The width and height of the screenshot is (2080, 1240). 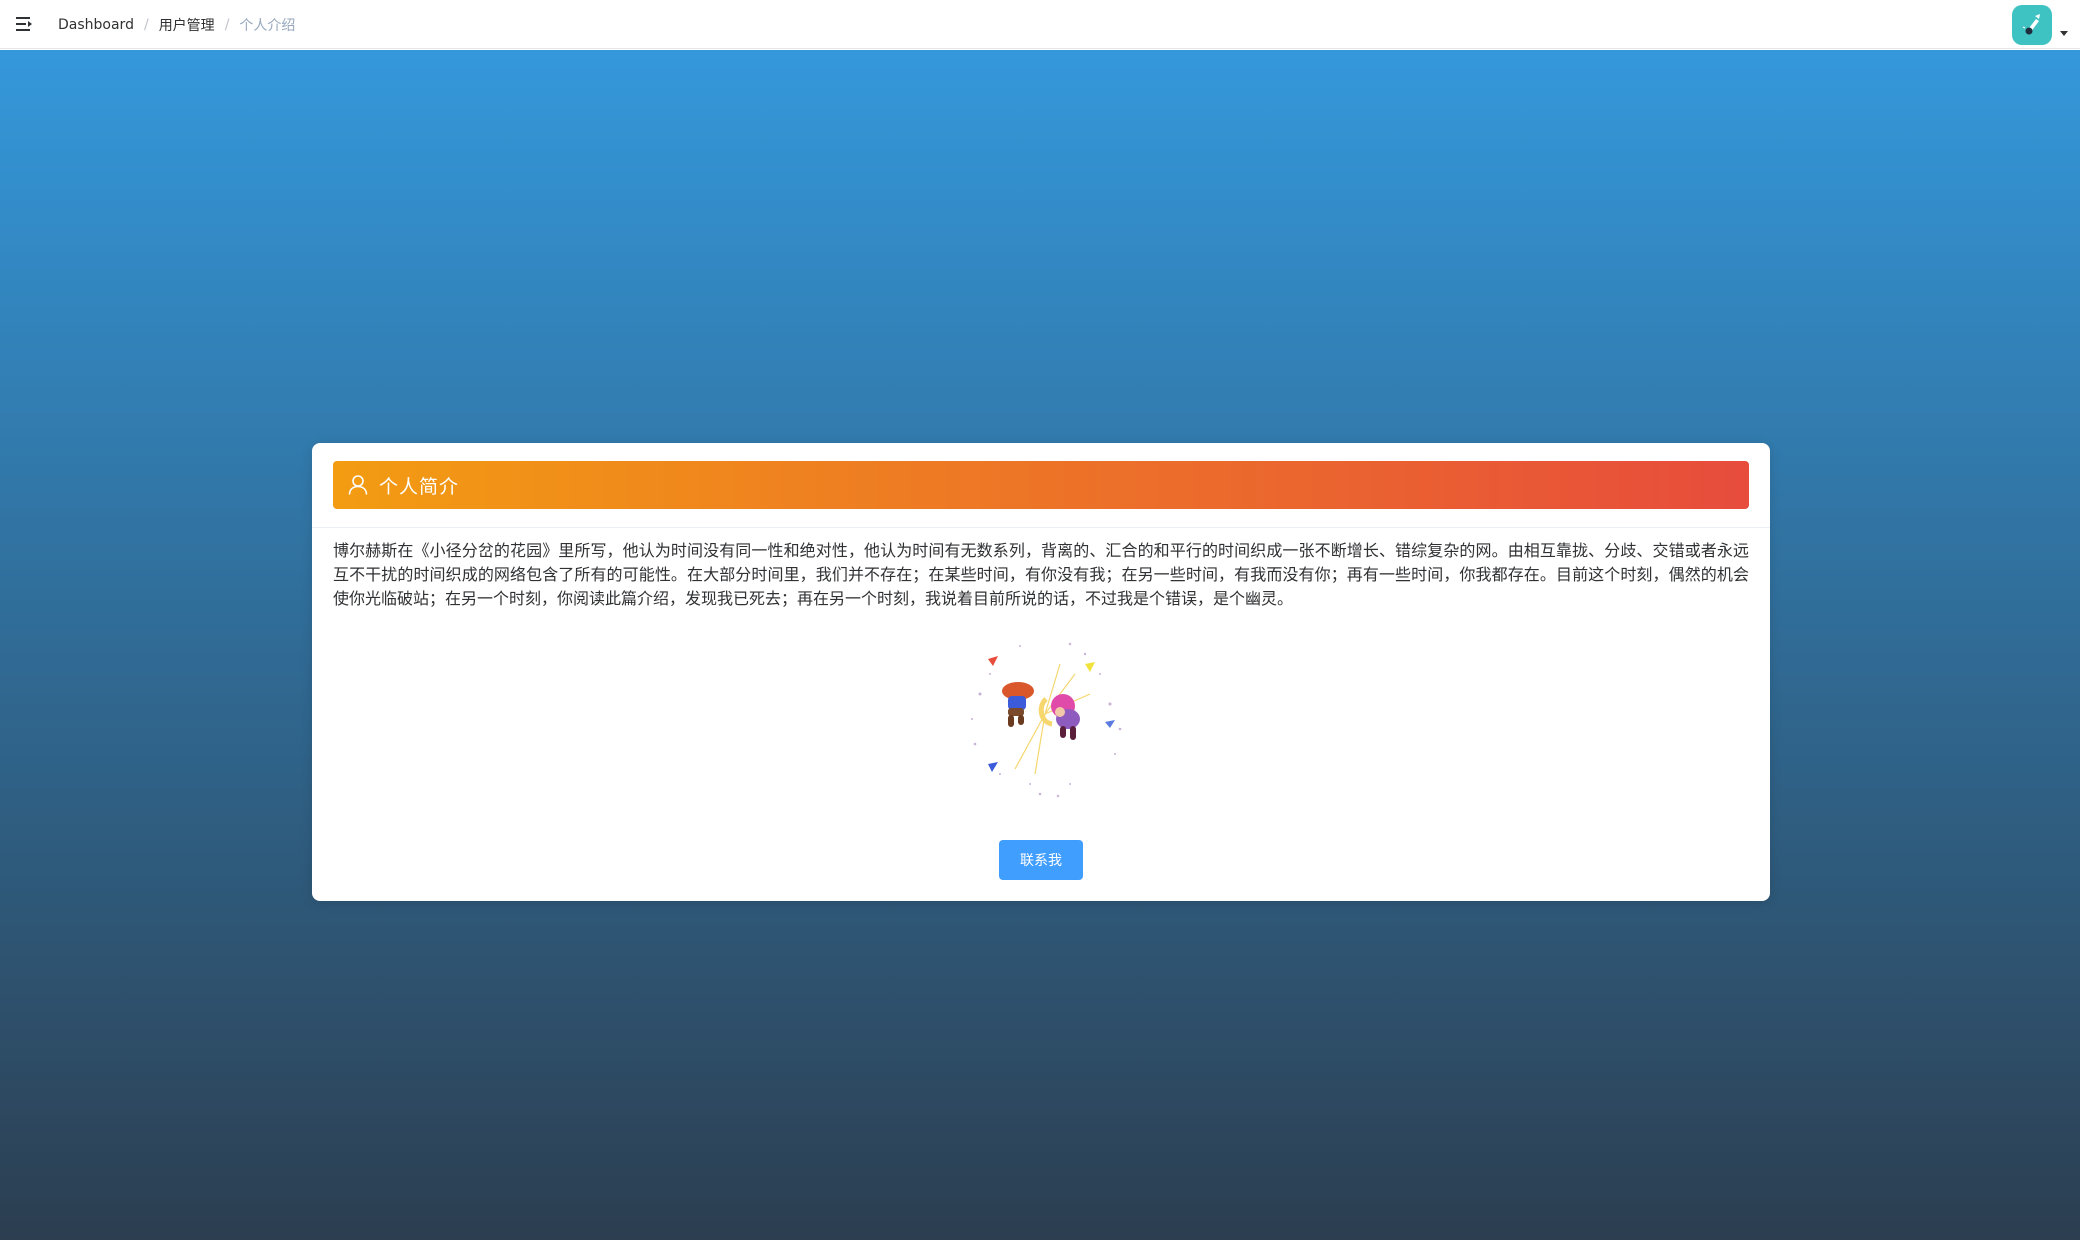 I want to click on user-icon, so click(x=358, y=485).